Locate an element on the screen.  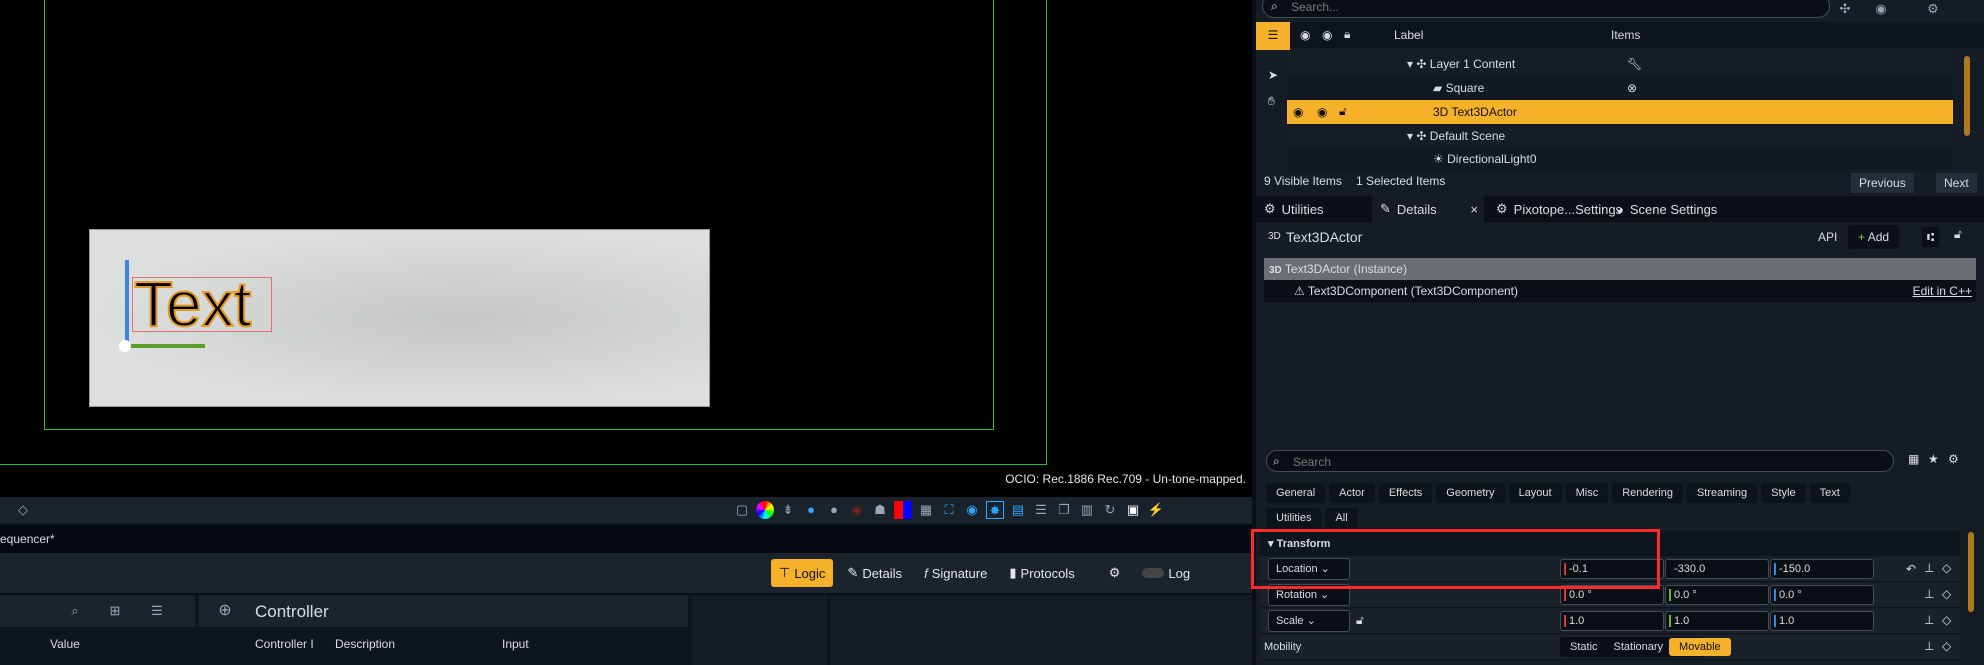
rotation-z: 0.0 ° is located at coordinates (1822, 595).